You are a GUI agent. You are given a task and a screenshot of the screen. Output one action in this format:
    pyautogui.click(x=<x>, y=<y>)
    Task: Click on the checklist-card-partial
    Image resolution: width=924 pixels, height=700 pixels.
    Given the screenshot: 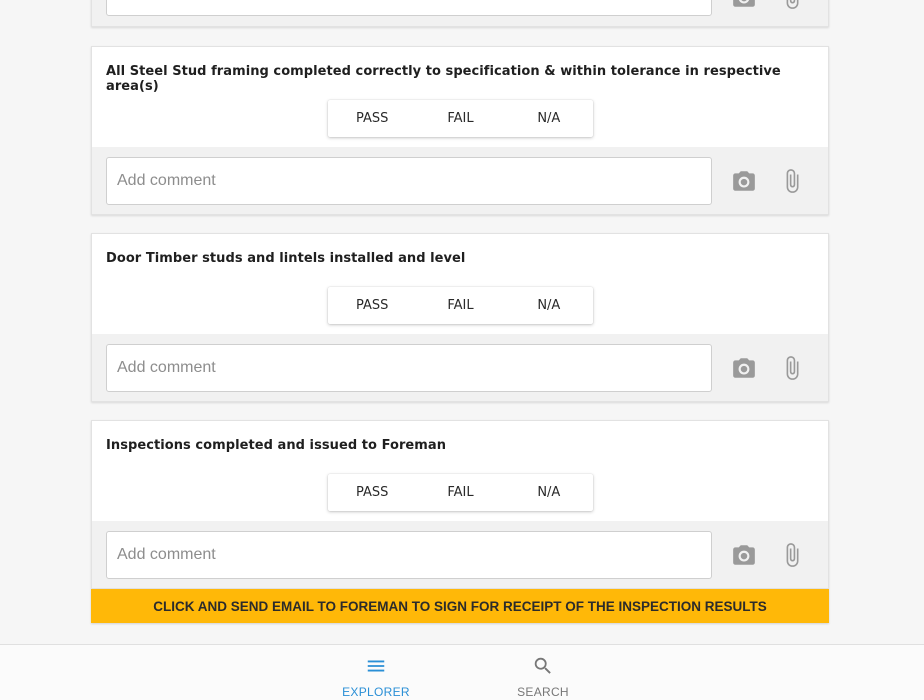 What is the action you would take?
    pyautogui.click(x=460, y=13)
    